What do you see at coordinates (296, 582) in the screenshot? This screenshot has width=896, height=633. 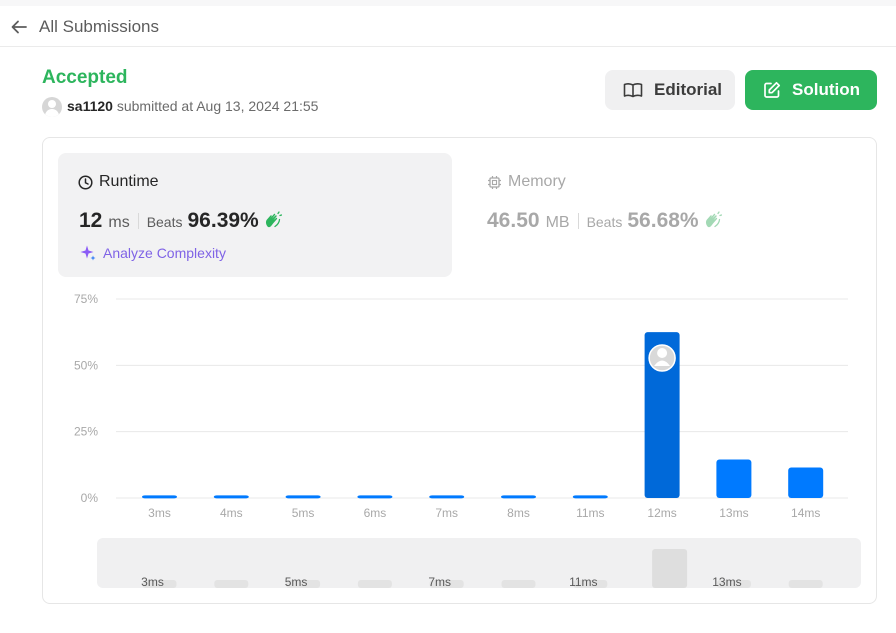 I see `navigator-label: 5ms` at bounding box center [296, 582].